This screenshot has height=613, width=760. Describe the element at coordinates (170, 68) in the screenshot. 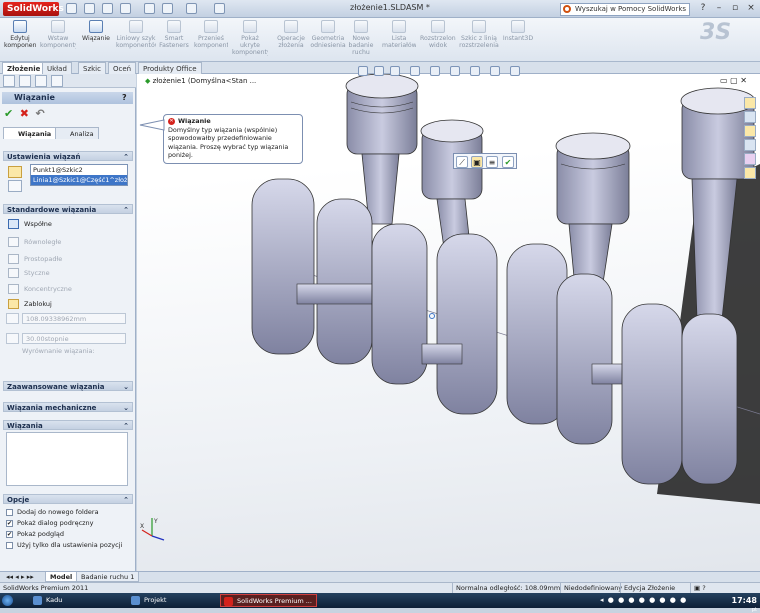

I see `tab-4: Produkty Office` at that location.